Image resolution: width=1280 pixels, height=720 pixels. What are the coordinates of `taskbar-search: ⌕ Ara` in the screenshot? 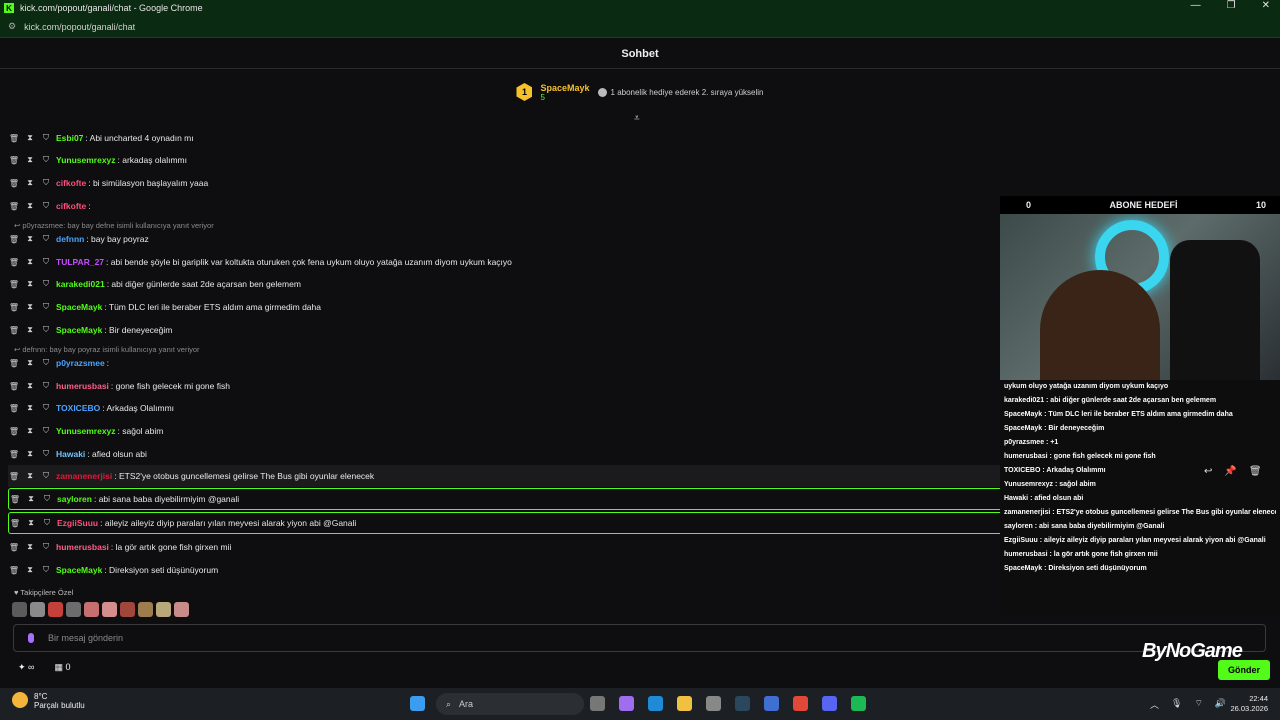 It's located at (510, 704).